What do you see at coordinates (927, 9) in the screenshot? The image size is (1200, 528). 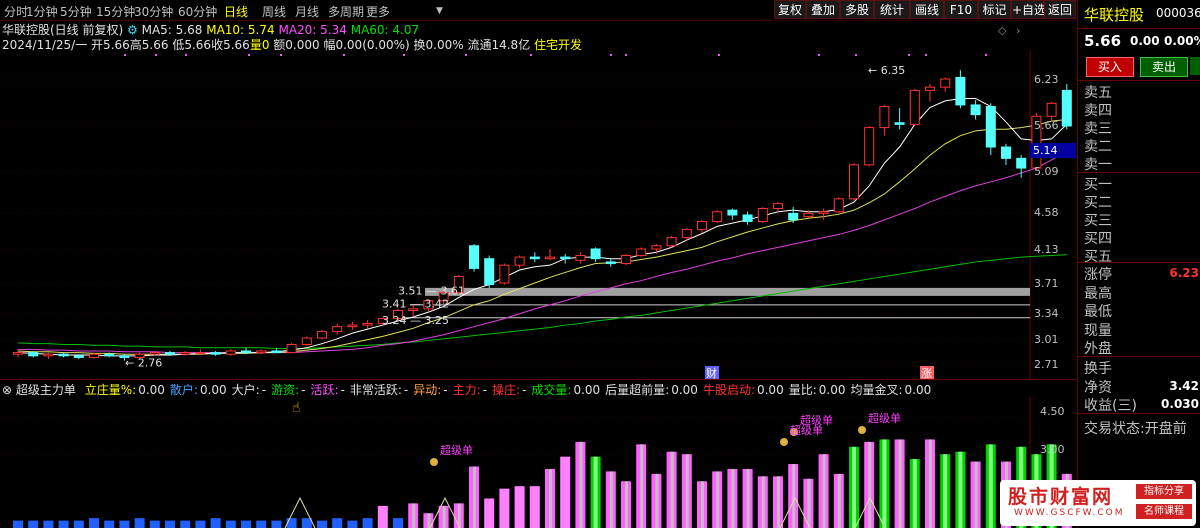 I see `toolbar-button-4: 画线` at bounding box center [927, 9].